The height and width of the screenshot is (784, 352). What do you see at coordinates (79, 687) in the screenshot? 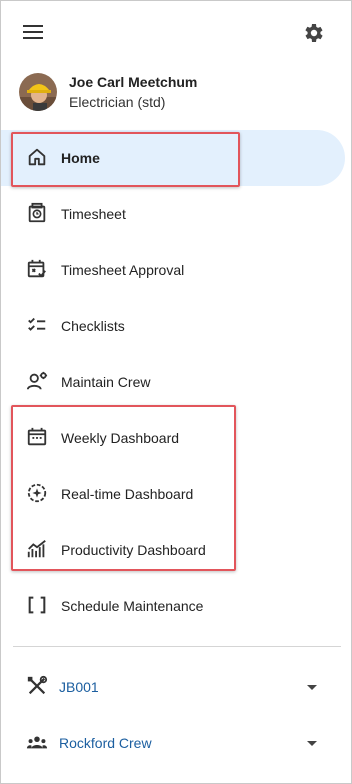
I see `job-picker-label: JB001` at bounding box center [79, 687].